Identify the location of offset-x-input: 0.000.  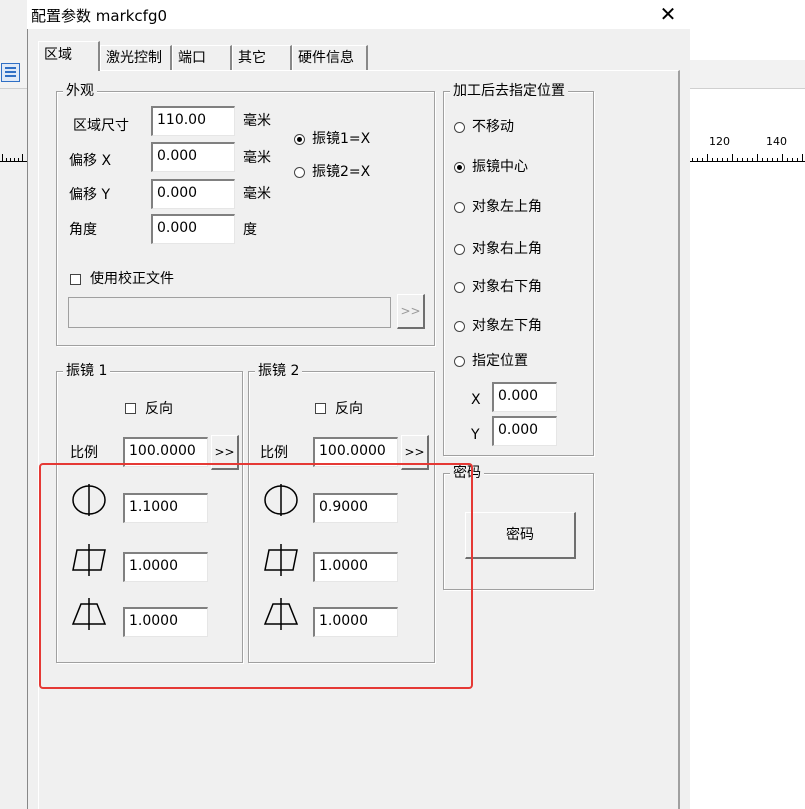
(193, 157).